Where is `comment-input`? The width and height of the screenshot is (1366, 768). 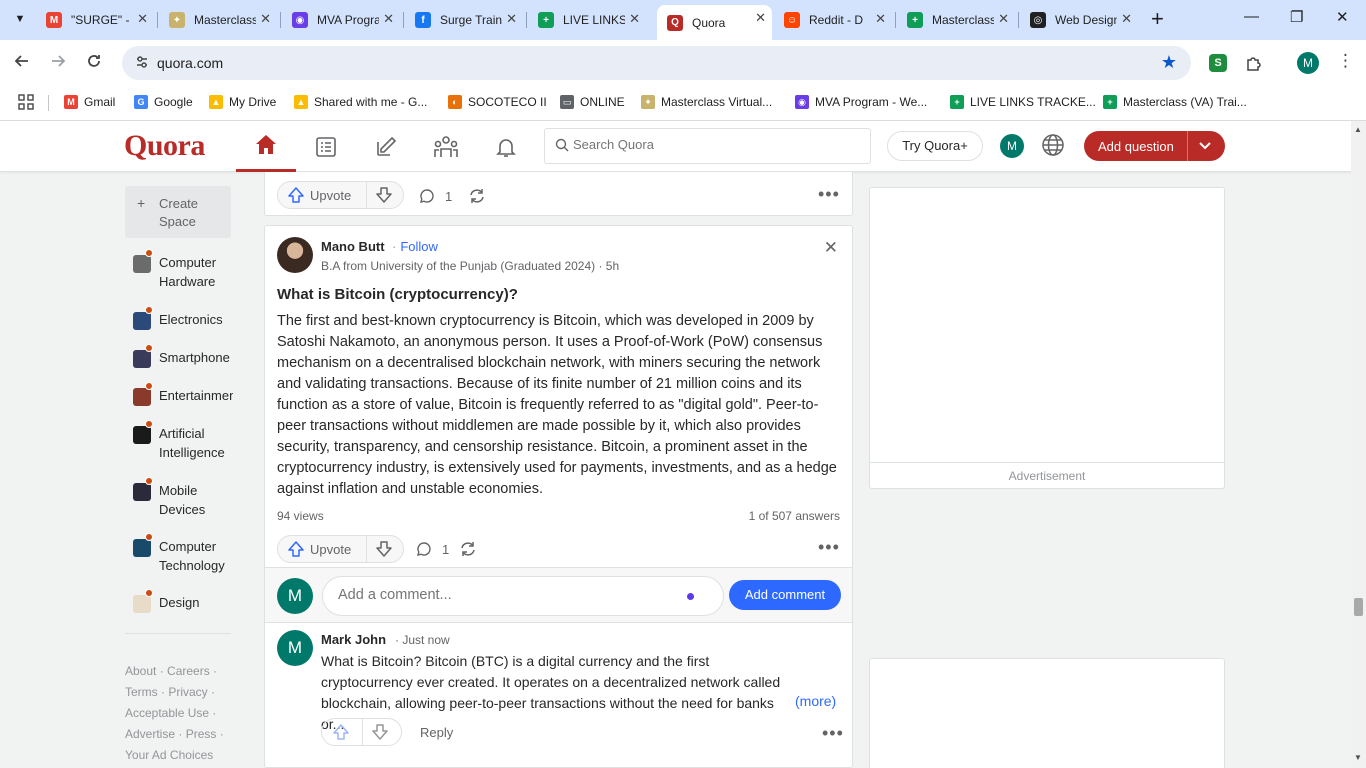 comment-input is located at coordinates (503, 595).